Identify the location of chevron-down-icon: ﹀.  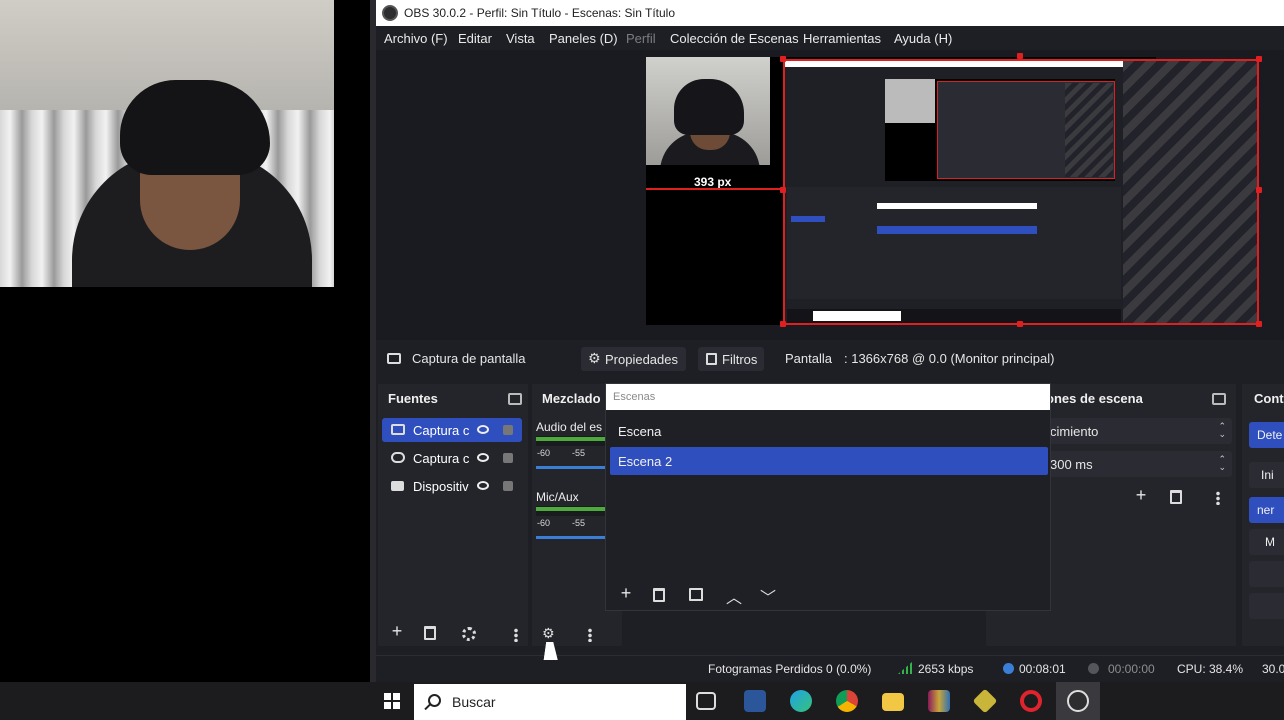
(768, 596).